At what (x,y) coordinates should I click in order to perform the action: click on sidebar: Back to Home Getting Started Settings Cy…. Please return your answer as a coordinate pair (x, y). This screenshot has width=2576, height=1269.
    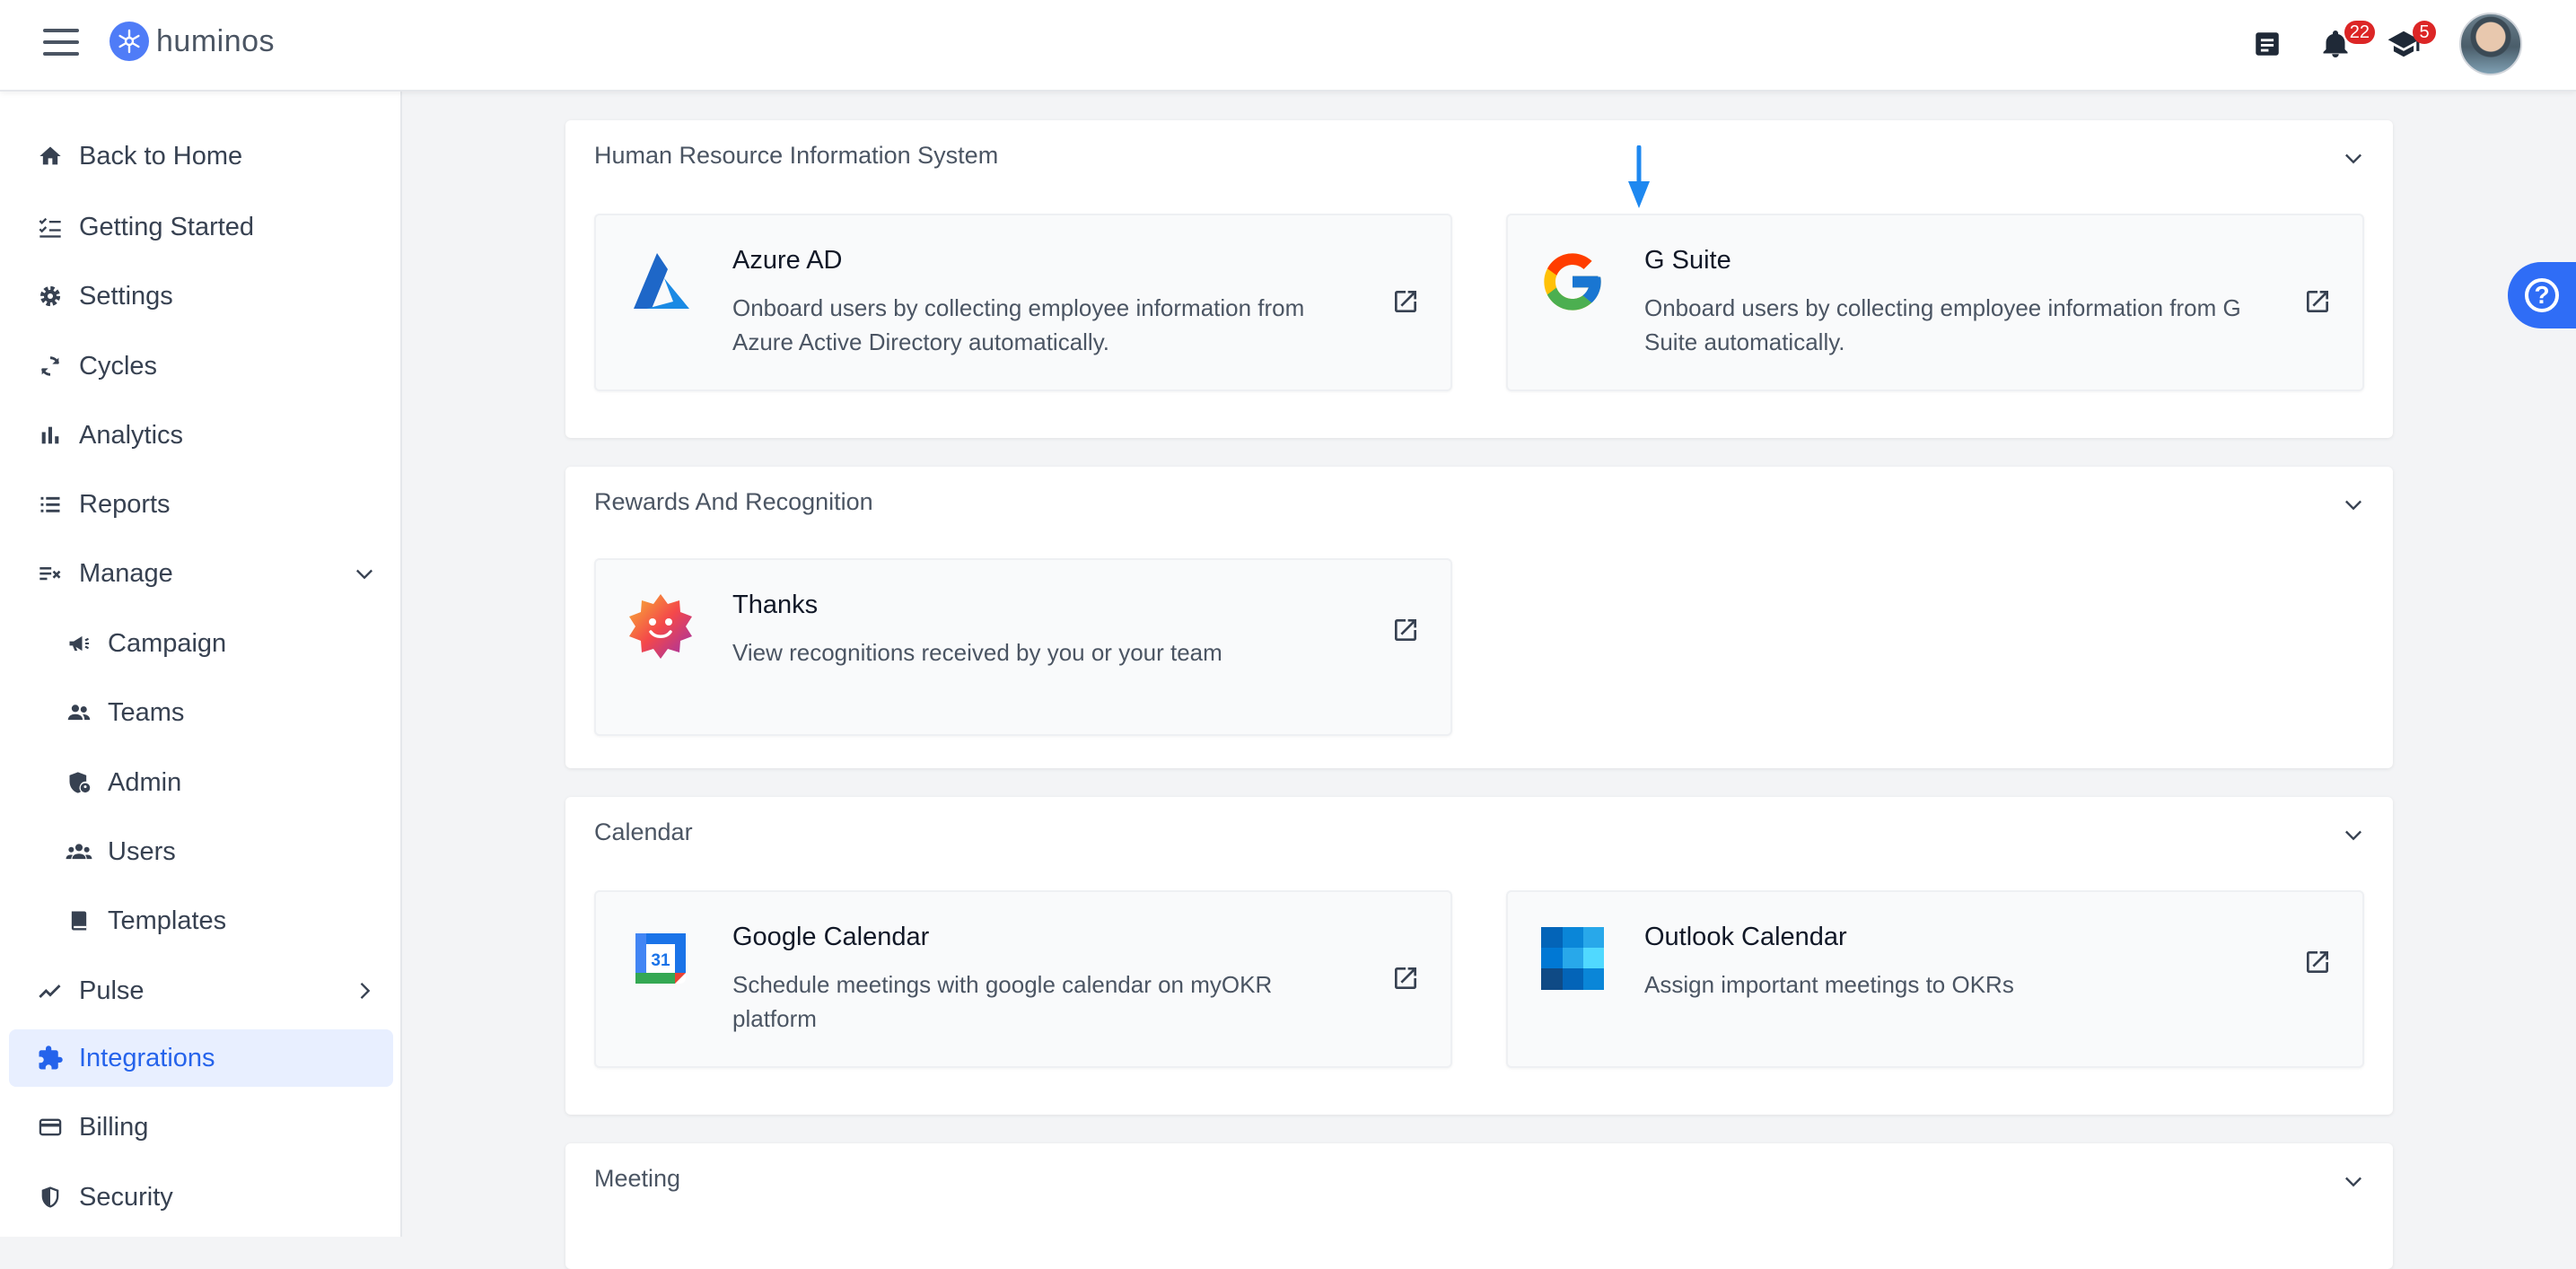
    Looking at the image, I should click on (201, 664).